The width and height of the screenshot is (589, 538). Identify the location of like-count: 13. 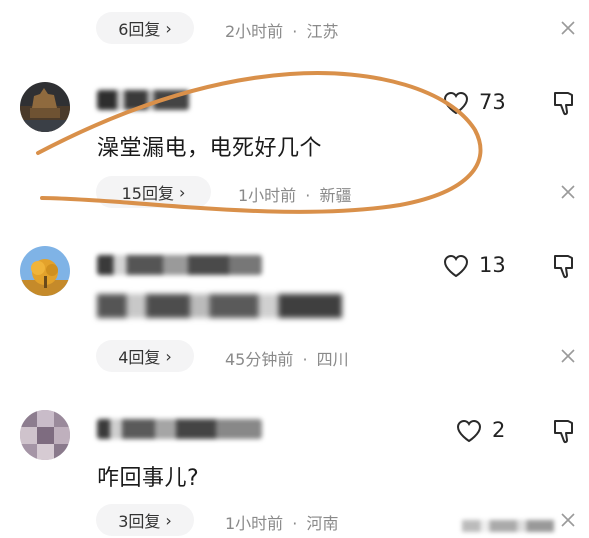
(492, 265).